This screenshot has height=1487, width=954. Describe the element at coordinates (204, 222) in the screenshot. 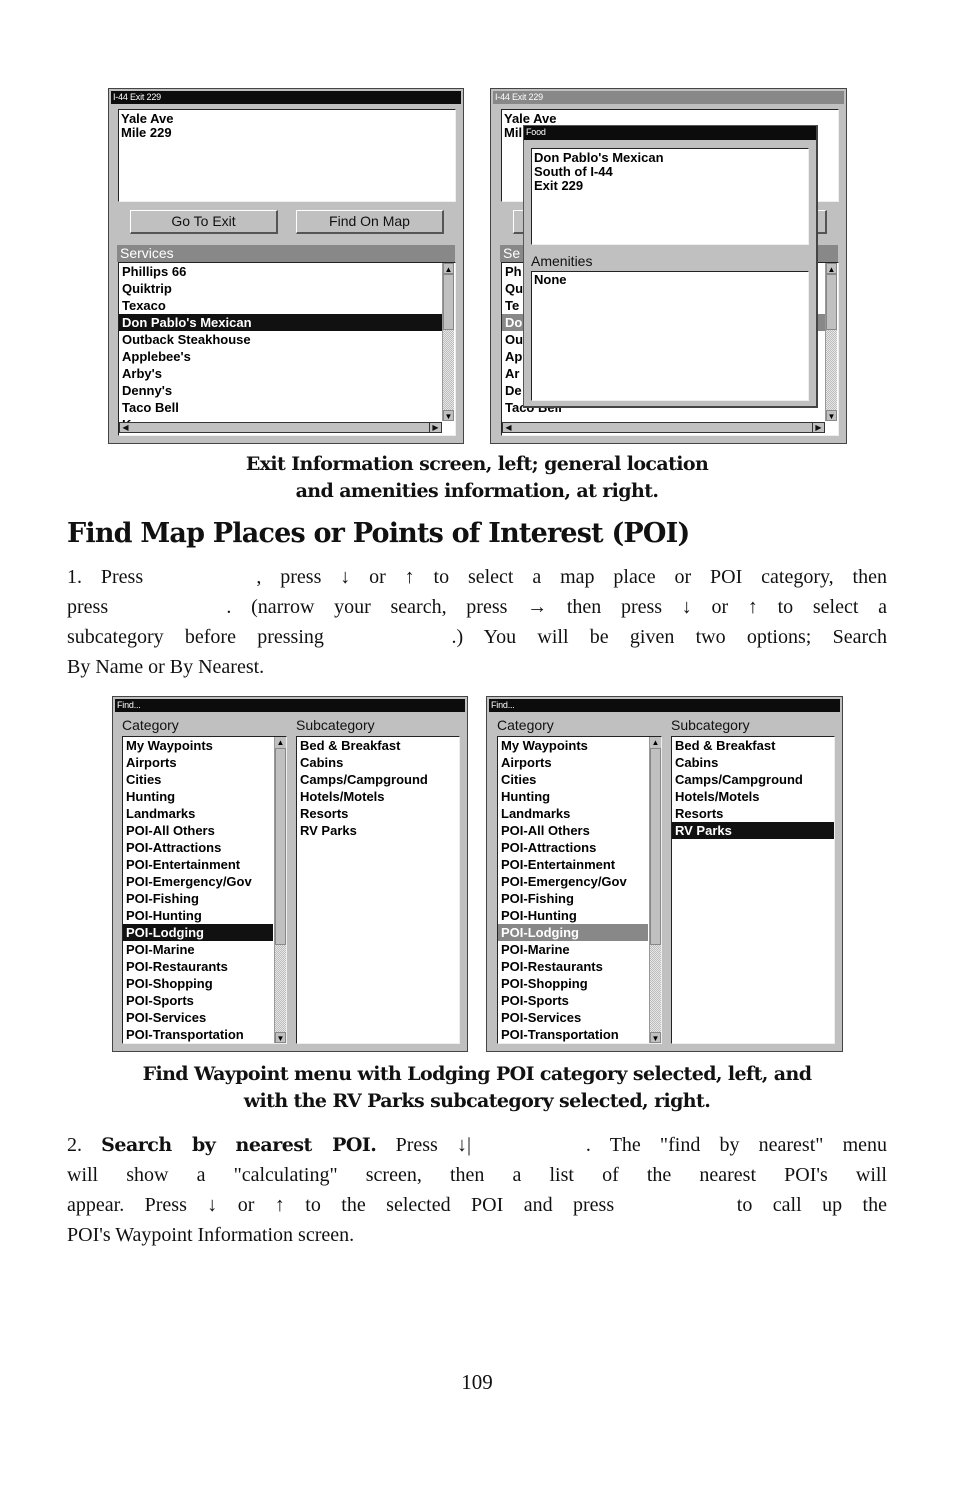

I see `go-to-exit-button: Go To Exit` at that location.